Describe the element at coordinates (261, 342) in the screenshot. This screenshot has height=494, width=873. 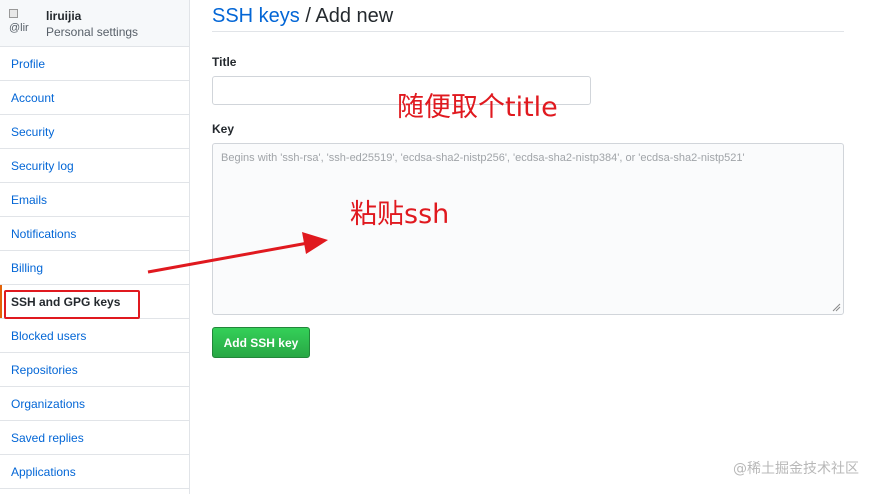
I see `add-ssh-key-button: Add SSH key` at that location.